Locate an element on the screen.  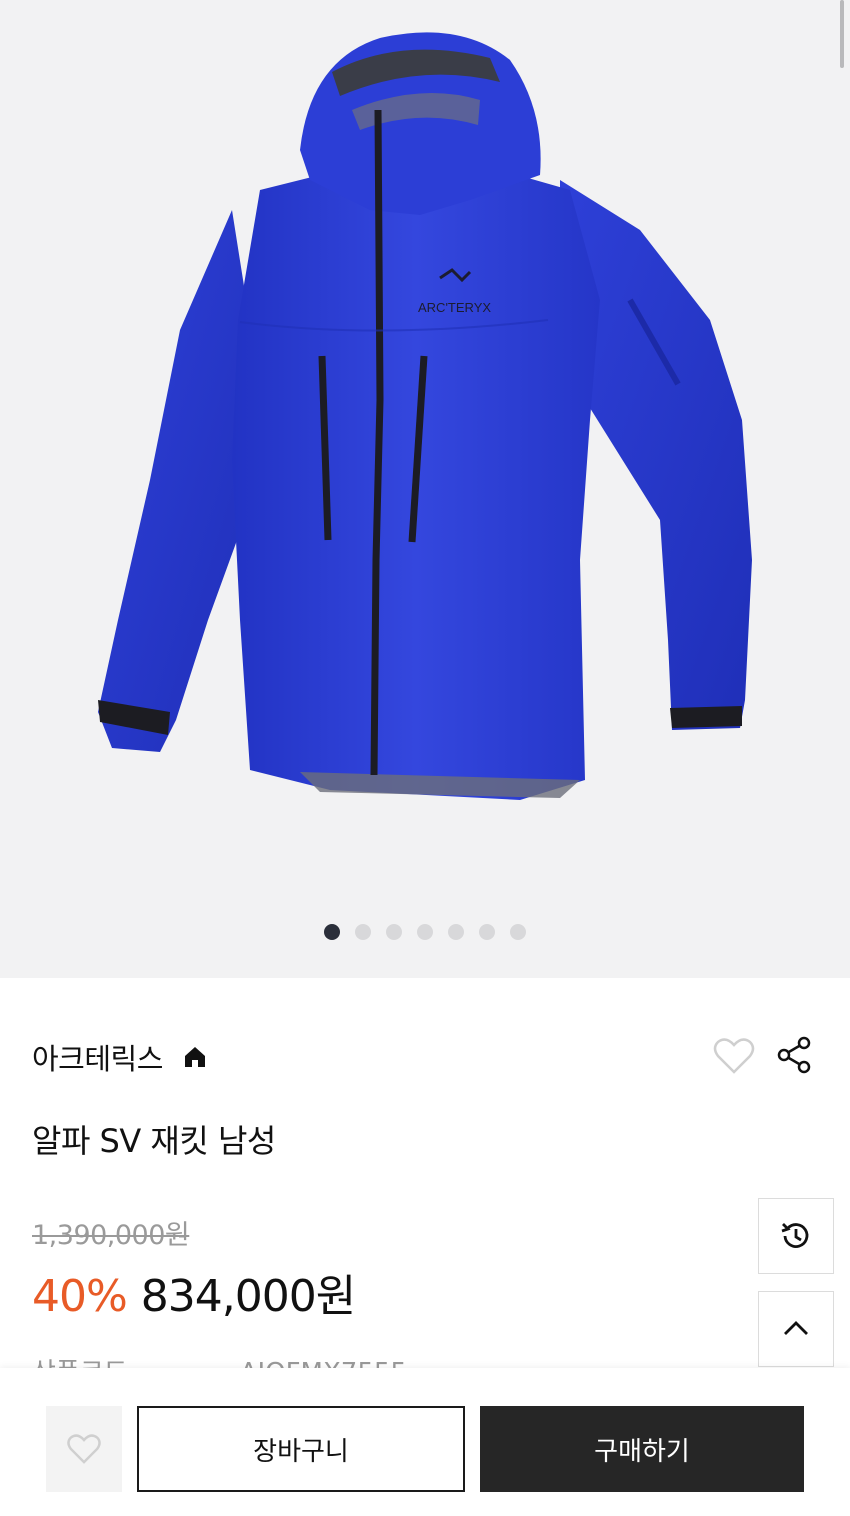
price-row: 40% 834,000원 is located at coordinates (194, 1292).